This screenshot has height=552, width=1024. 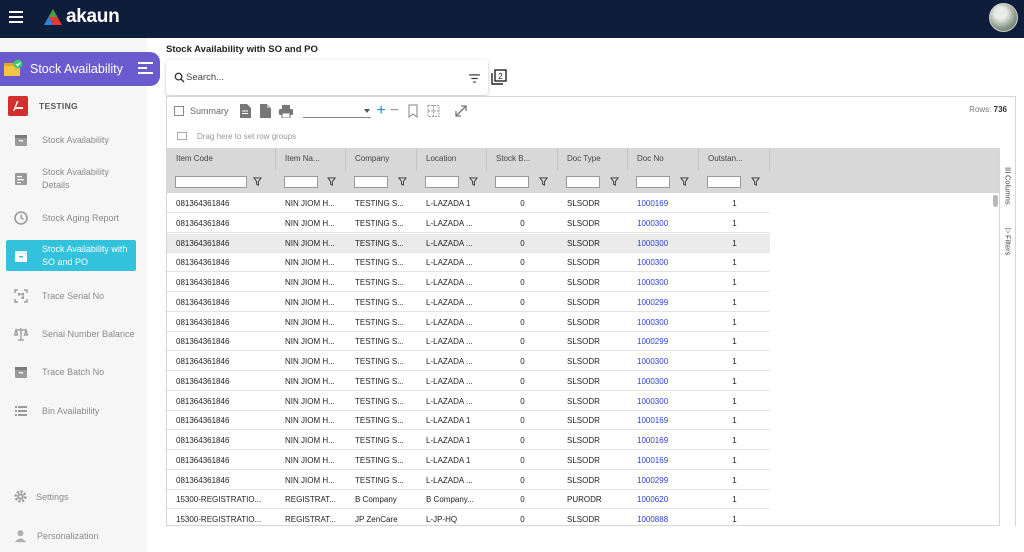 What do you see at coordinates (394, 111) in the screenshot?
I see `remove-icon: −` at bounding box center [394, 111].